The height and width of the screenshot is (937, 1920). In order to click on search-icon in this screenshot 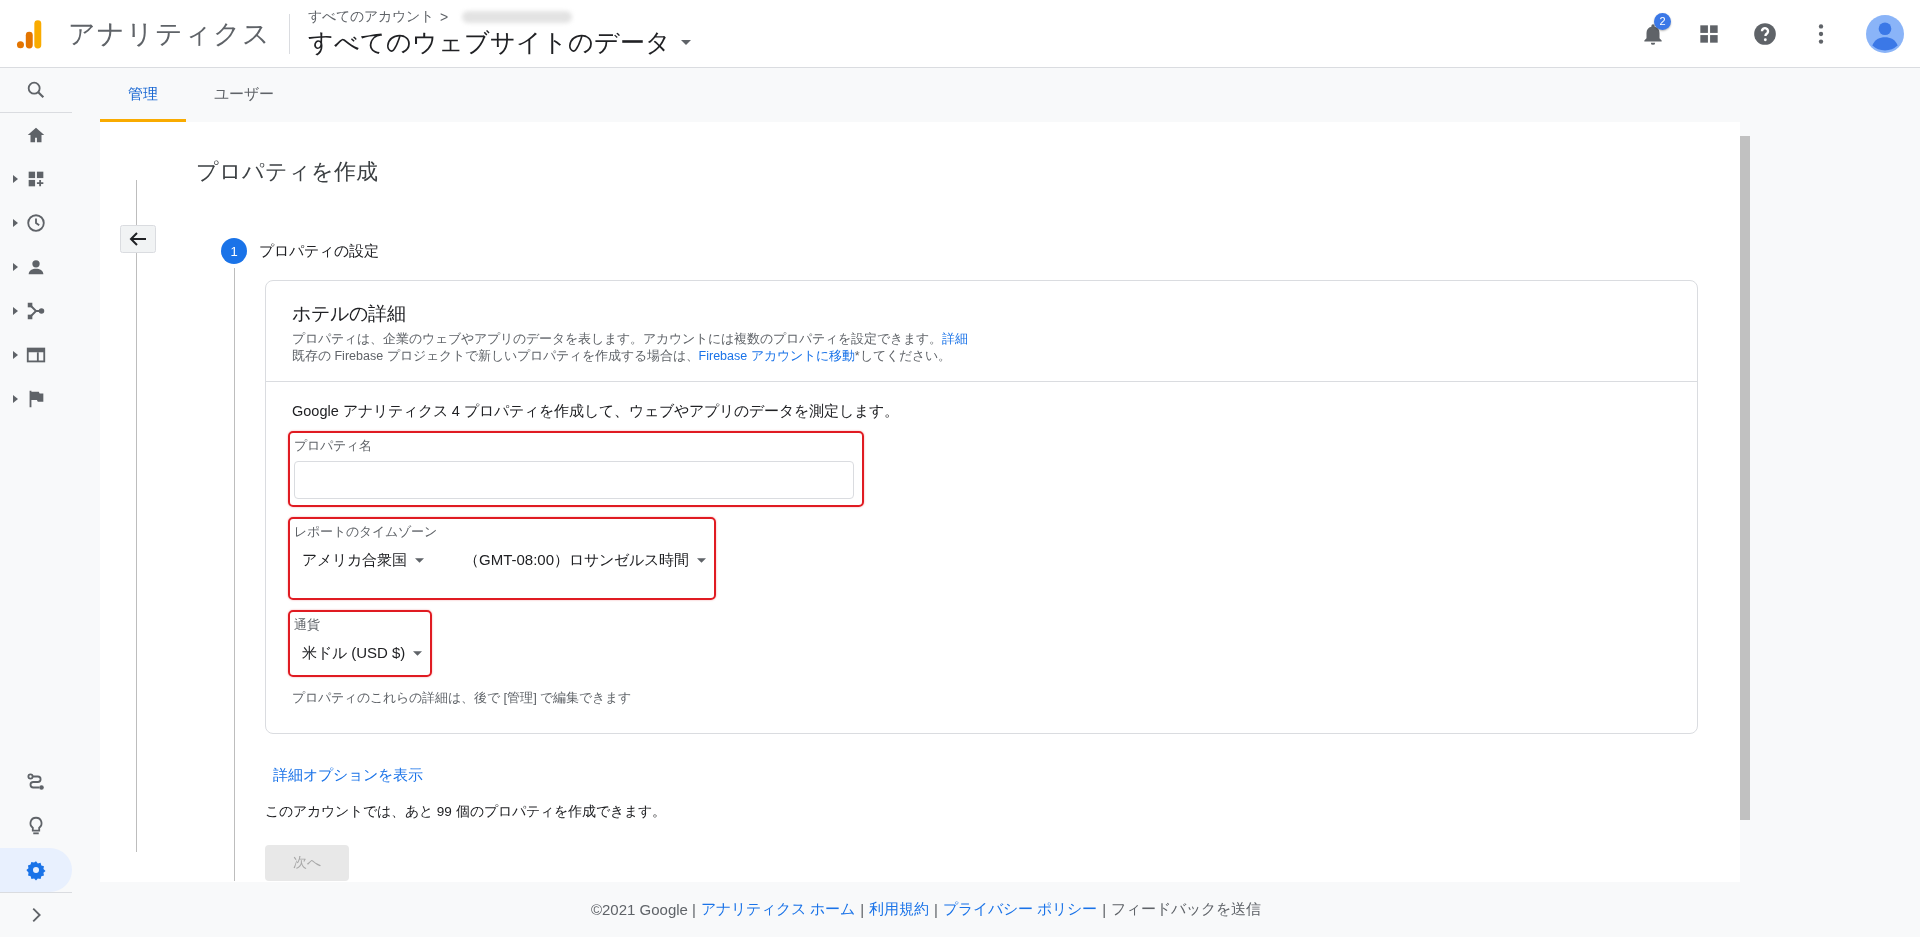, I will do `click(36, 90)`.